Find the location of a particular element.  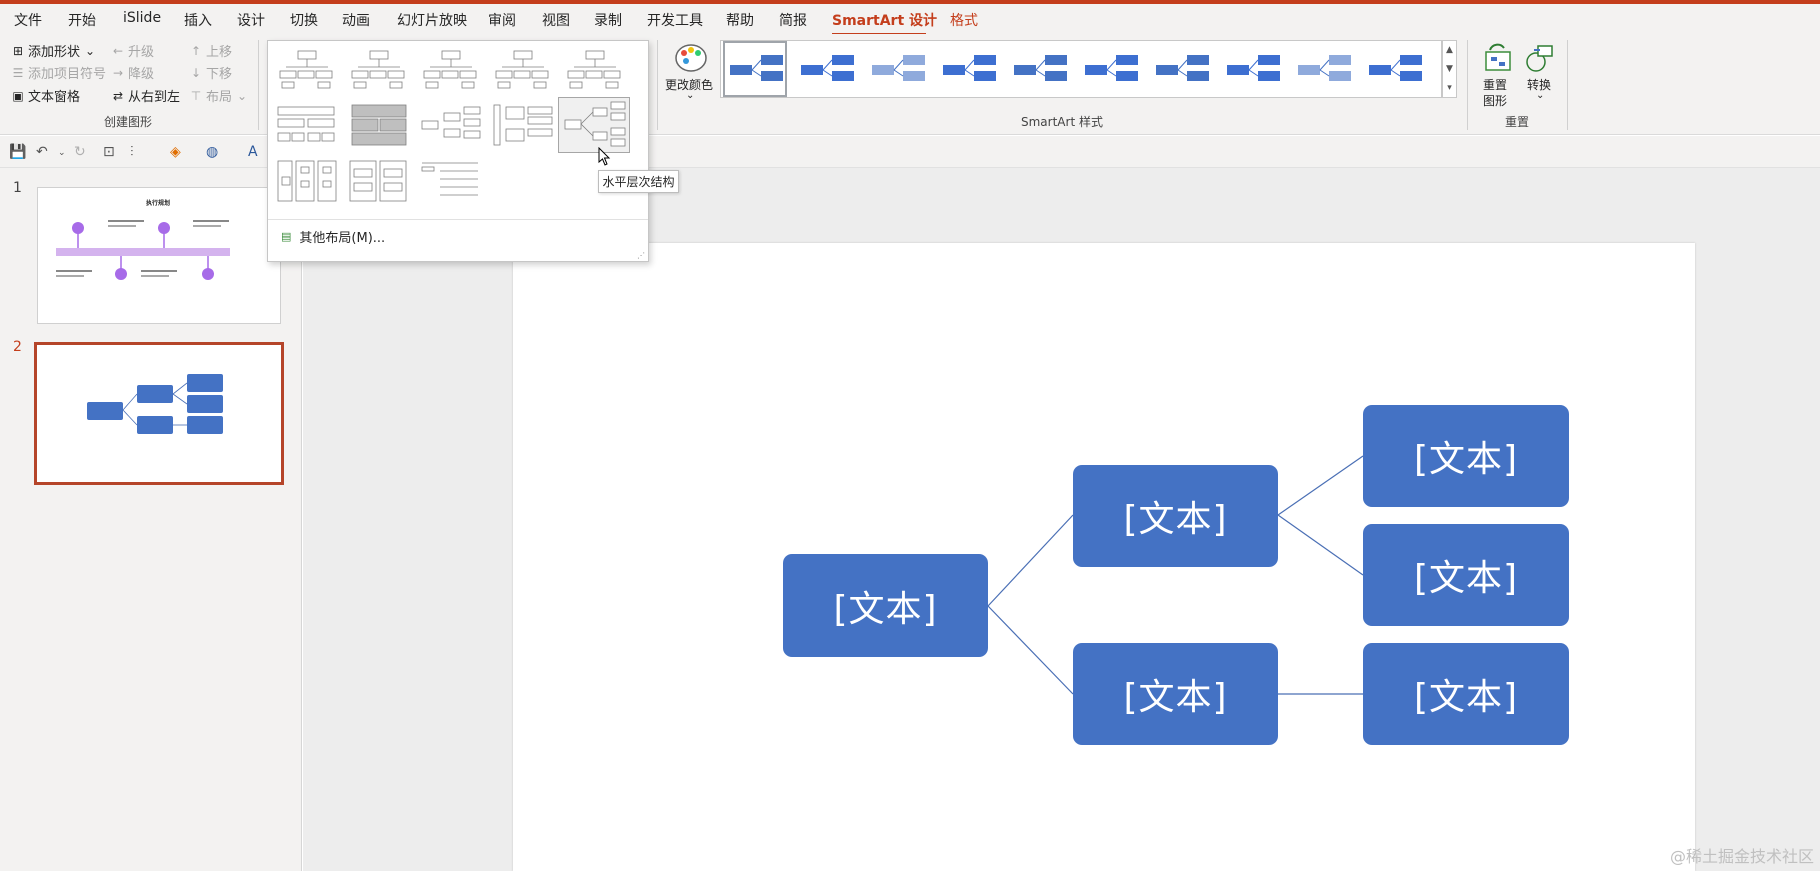

layout-hierarchy is located at coordinates (307, 125).